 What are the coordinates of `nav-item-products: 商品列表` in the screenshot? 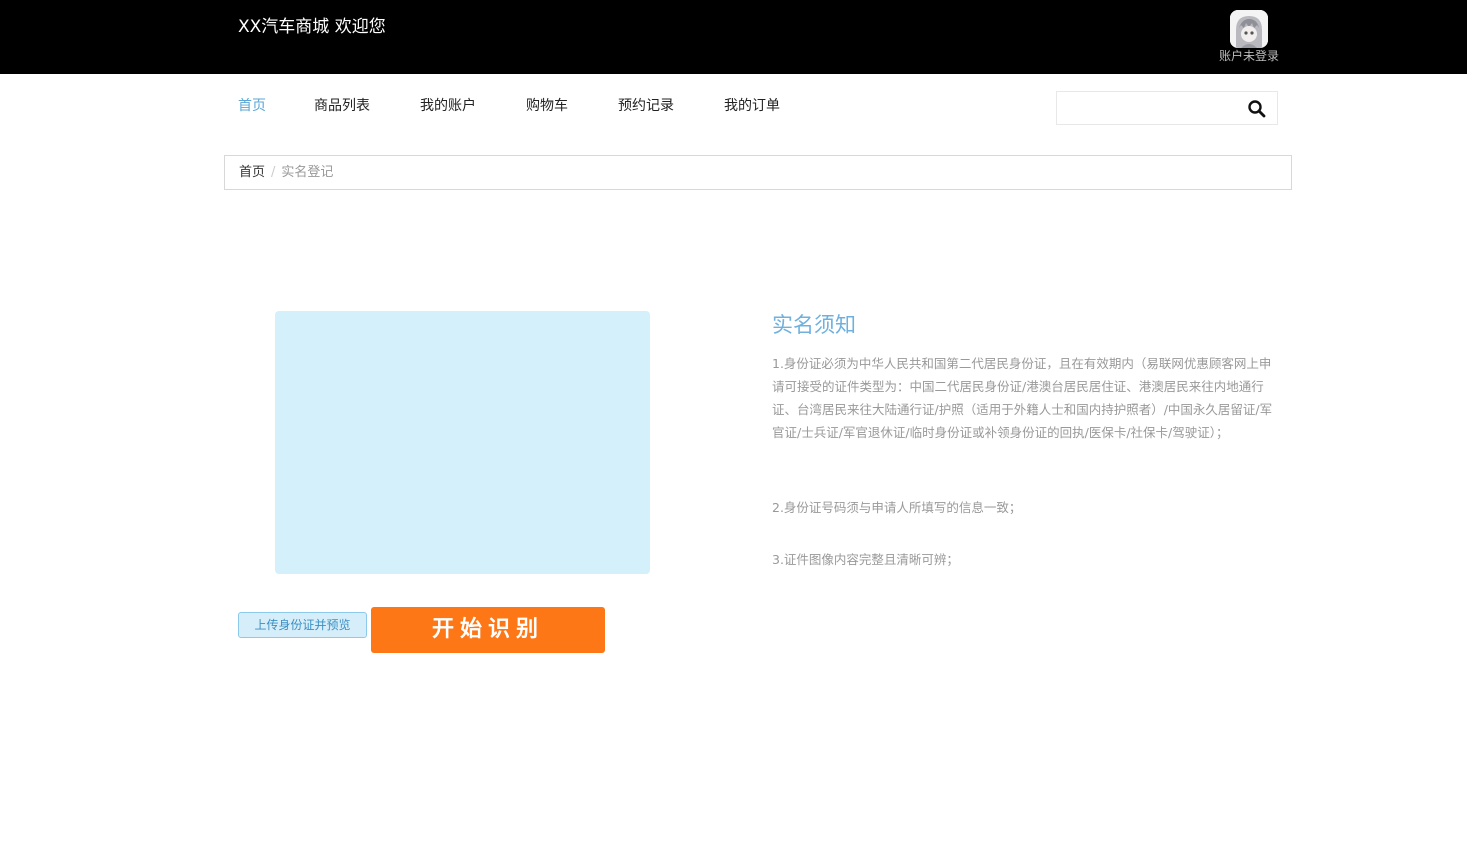 It's located at (342, 106).